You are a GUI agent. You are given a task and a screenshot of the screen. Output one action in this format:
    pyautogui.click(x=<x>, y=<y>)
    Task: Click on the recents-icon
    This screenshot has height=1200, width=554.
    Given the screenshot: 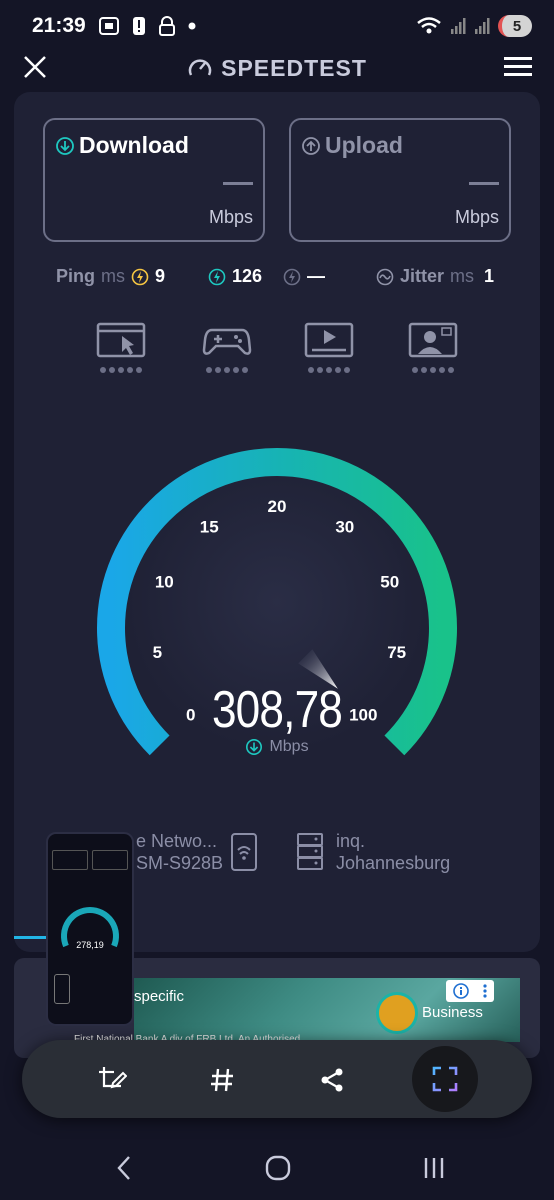 What is the action you would take?
    pyautogui.click(x=434, y=1168)
    